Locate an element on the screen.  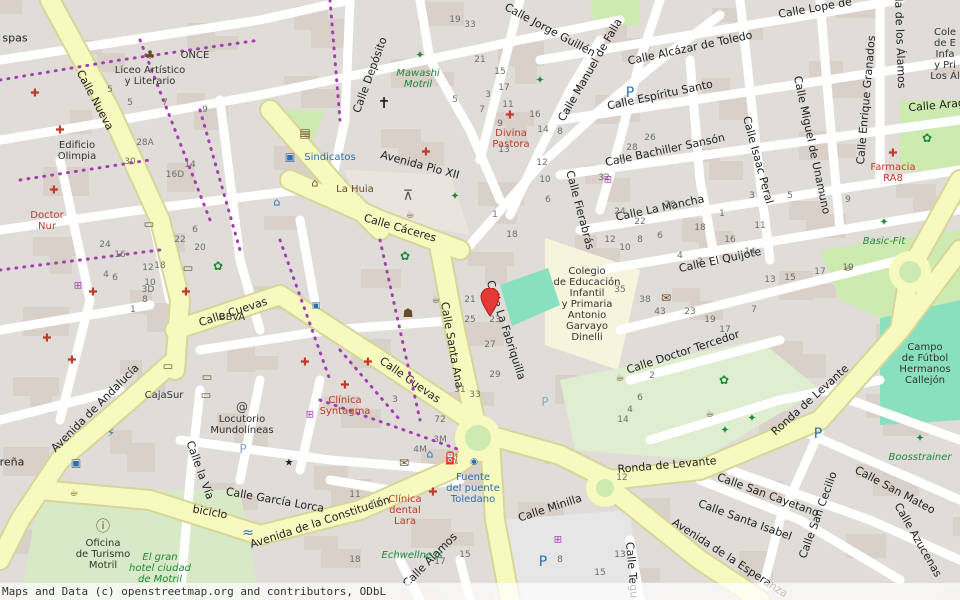
poi-once: ONCE is located at coordinates (195, 55).